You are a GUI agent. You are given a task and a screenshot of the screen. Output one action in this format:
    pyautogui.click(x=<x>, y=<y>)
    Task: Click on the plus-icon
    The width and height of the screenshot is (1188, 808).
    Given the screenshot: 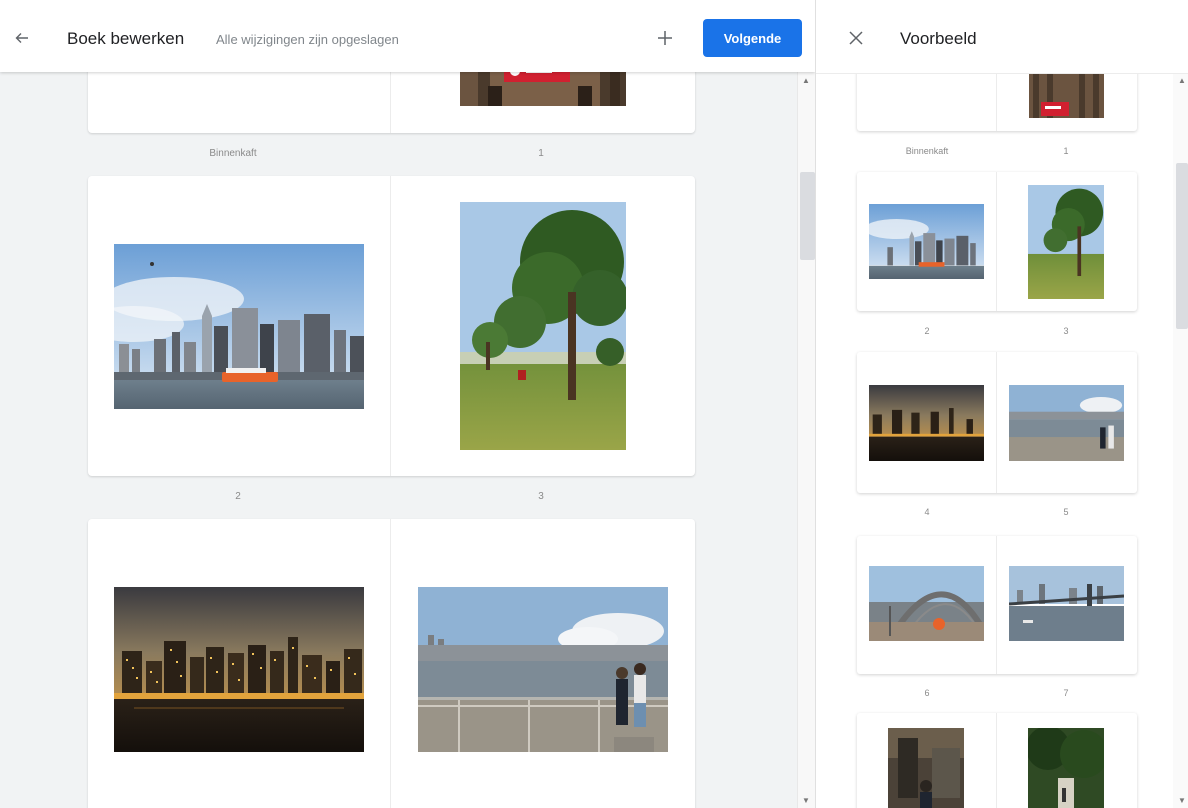 What is the action you would take?
    pyautogui.click(x=665, y=38)
    